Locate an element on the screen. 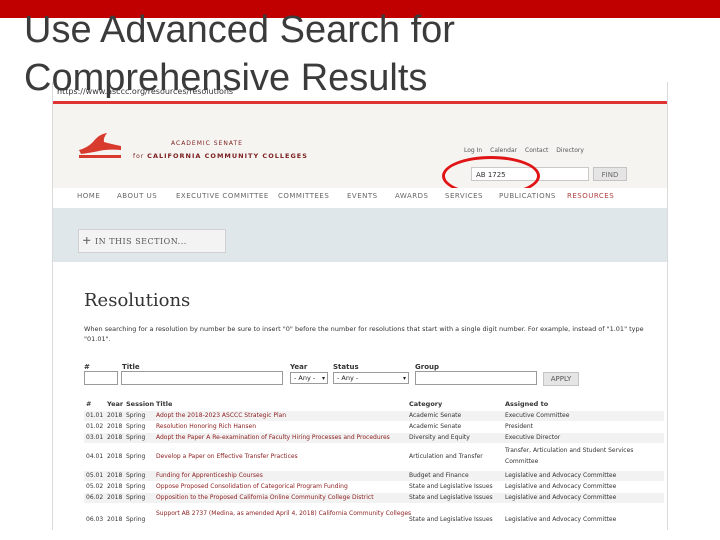 This screenshot has height=540, width=720. filter-title-label: Title is located at coordinates (131, 367).